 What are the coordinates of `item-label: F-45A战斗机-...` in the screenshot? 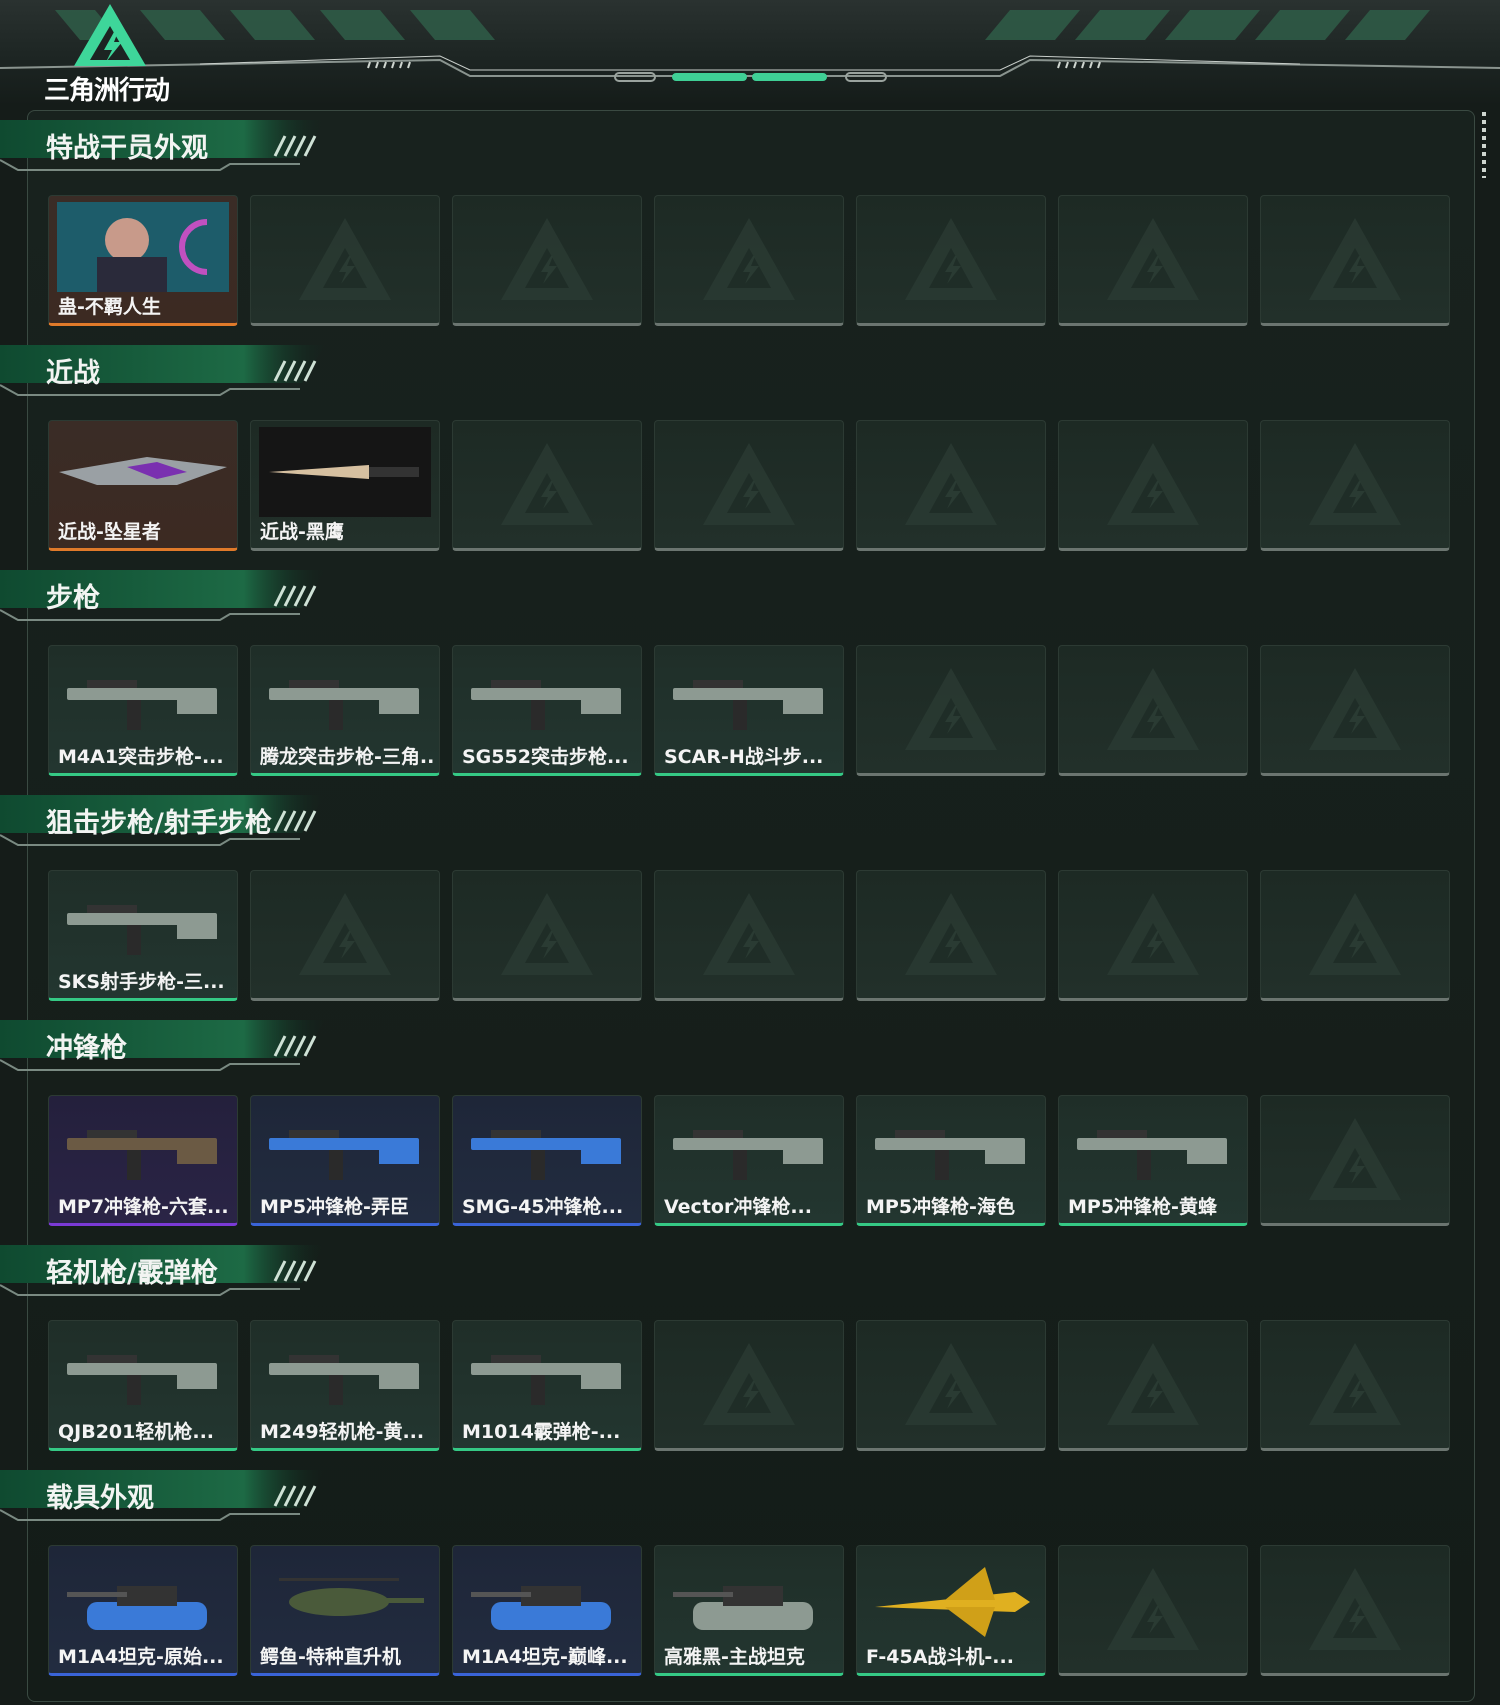 It's located at (940, 1657).